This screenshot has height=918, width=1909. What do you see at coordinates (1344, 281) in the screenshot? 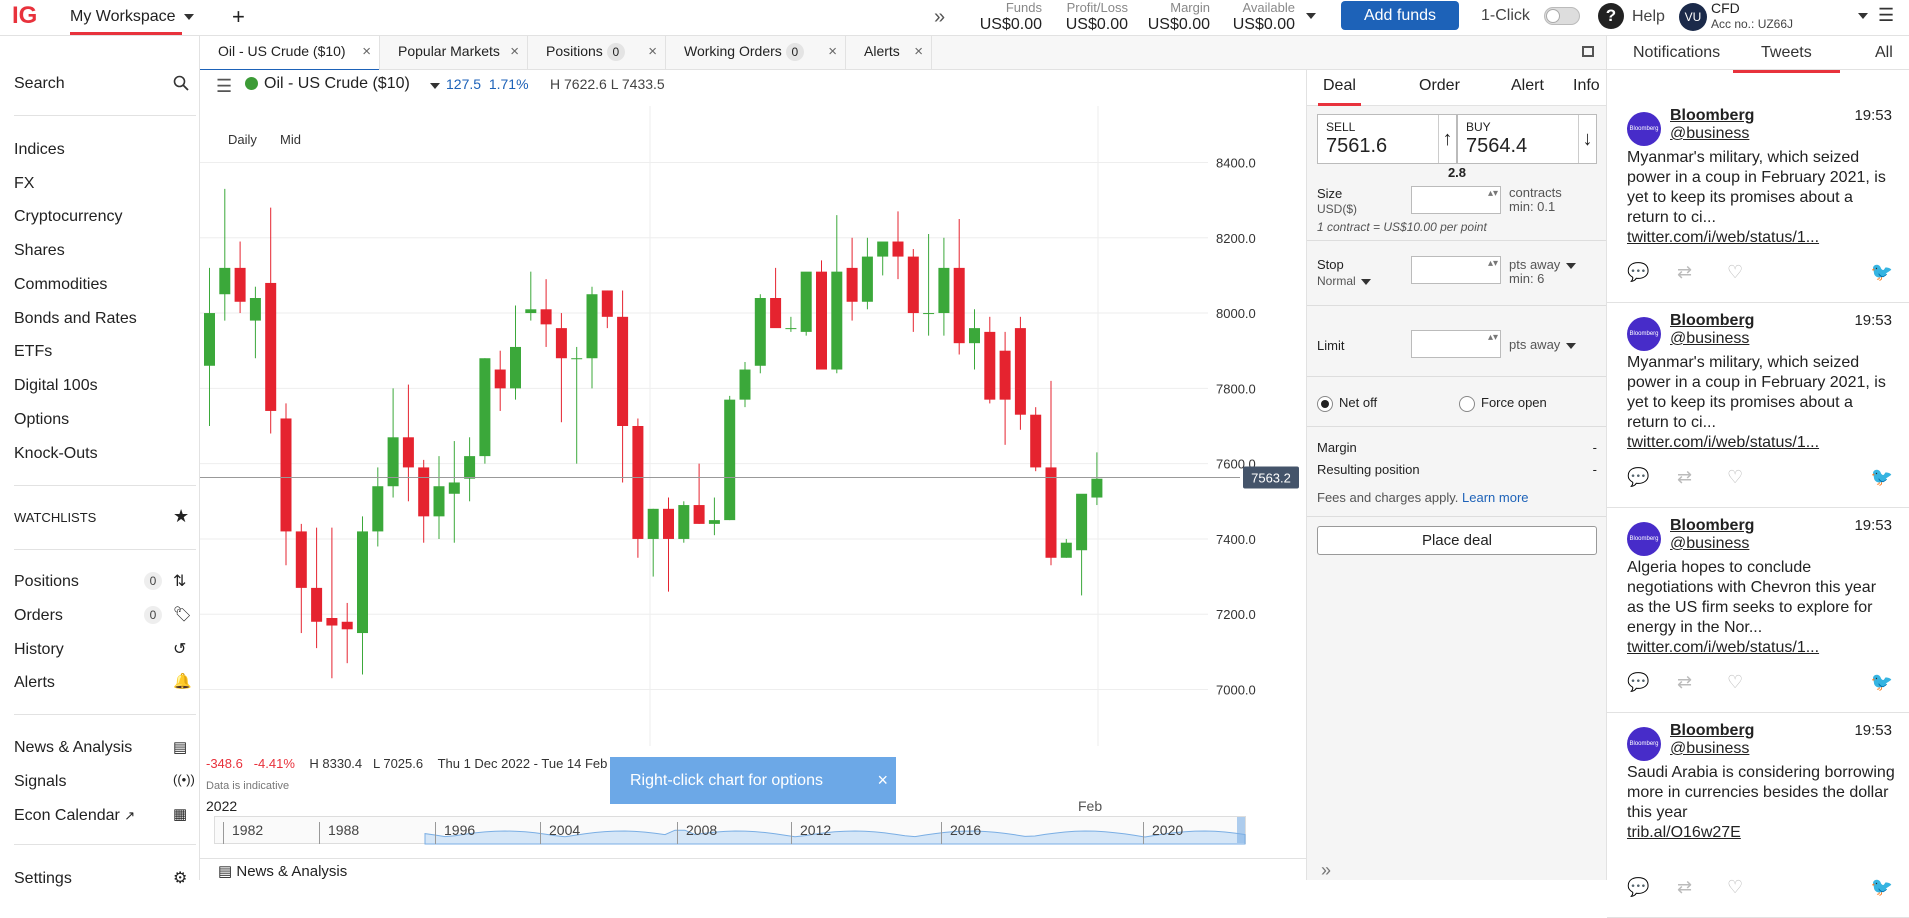
I see `stop-type-select: Normal` at bounding box center [1344, 281].